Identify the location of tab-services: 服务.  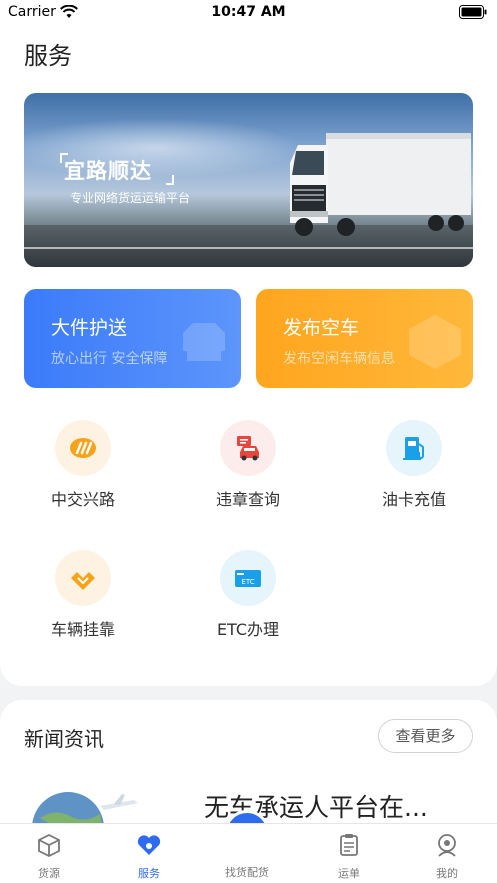
(149, 853).